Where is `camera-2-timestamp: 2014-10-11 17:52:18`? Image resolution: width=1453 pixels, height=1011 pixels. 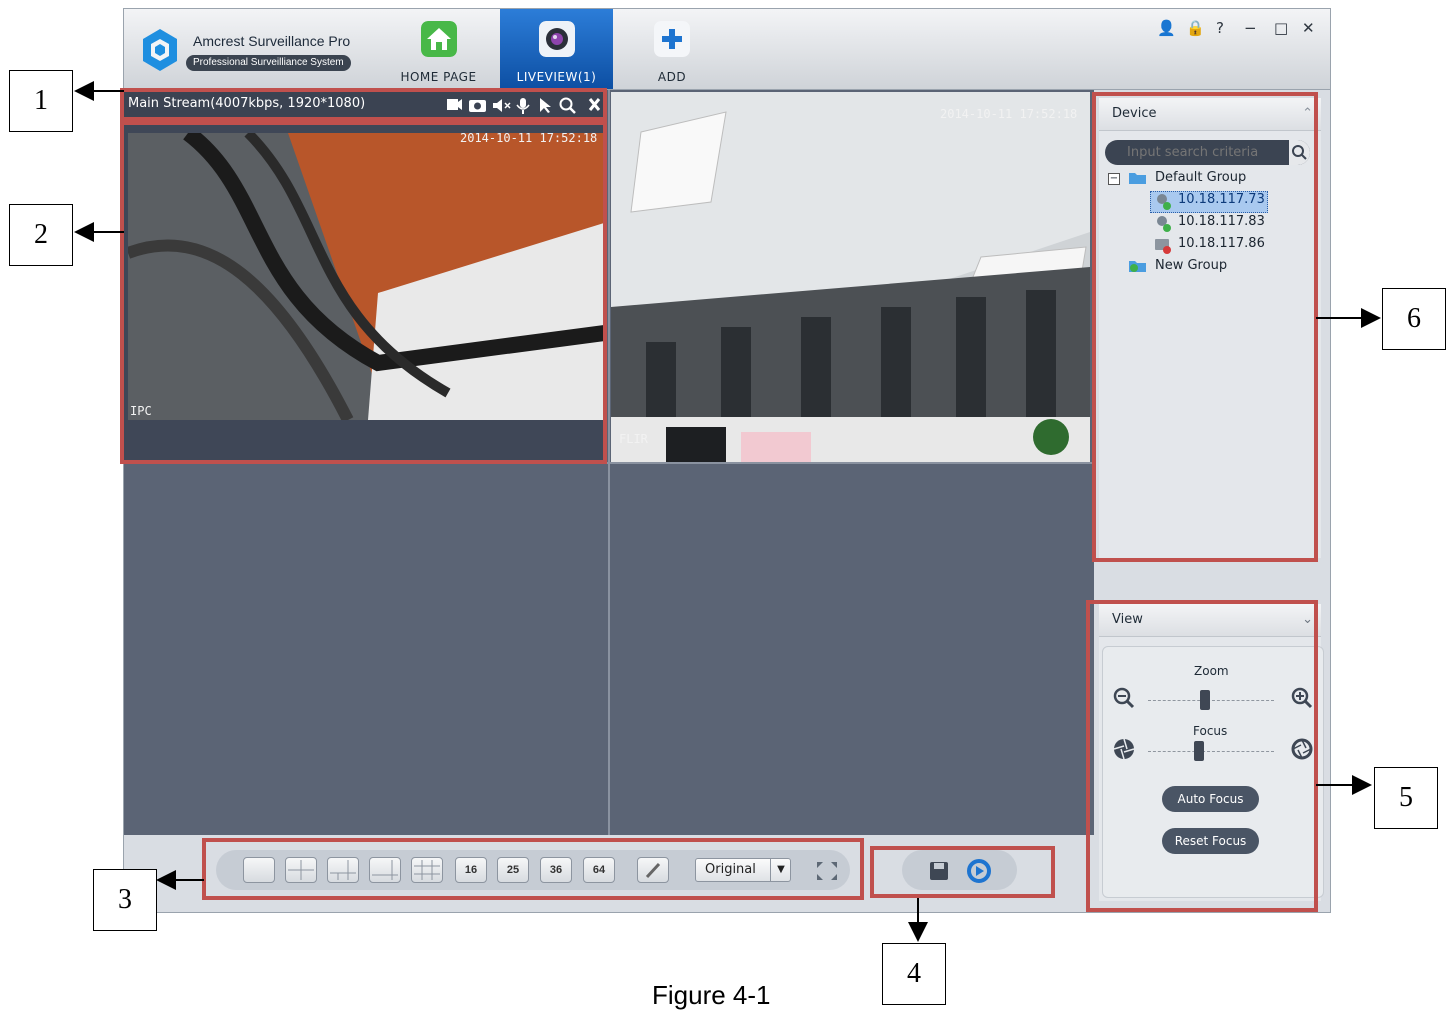
camera-2-timestamp: 2014-10-11 17:52:18 is located at coordinates (1009, 114).